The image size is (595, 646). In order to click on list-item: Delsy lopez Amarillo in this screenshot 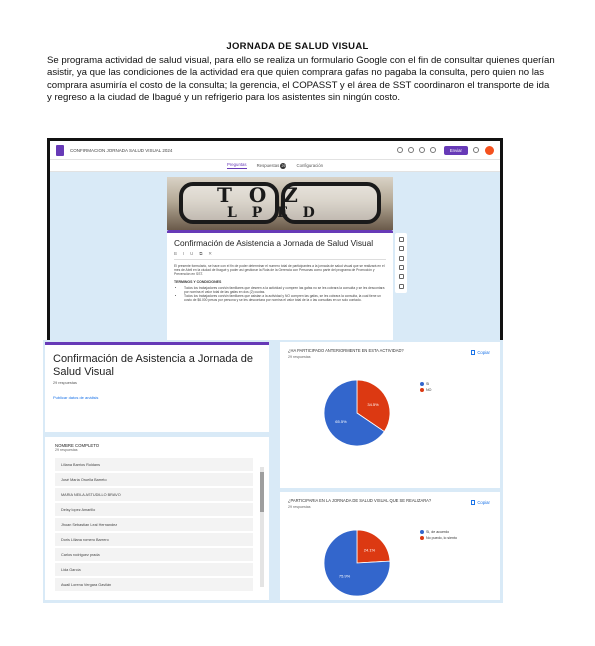, I will do `click(154, 510)`.